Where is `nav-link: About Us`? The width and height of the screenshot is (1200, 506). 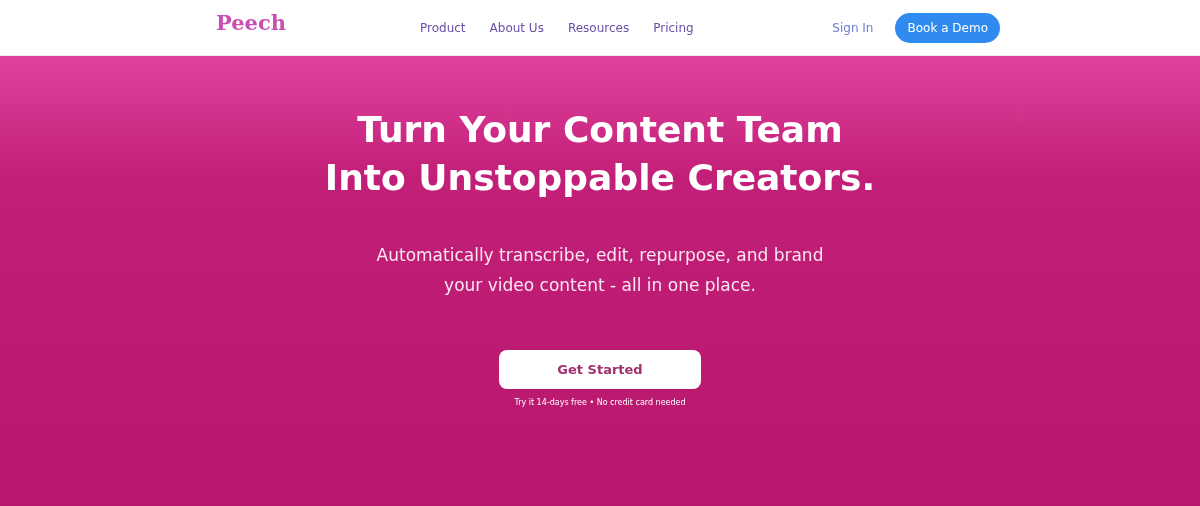
nav-link: About Us is located at coordinates (516, 27).